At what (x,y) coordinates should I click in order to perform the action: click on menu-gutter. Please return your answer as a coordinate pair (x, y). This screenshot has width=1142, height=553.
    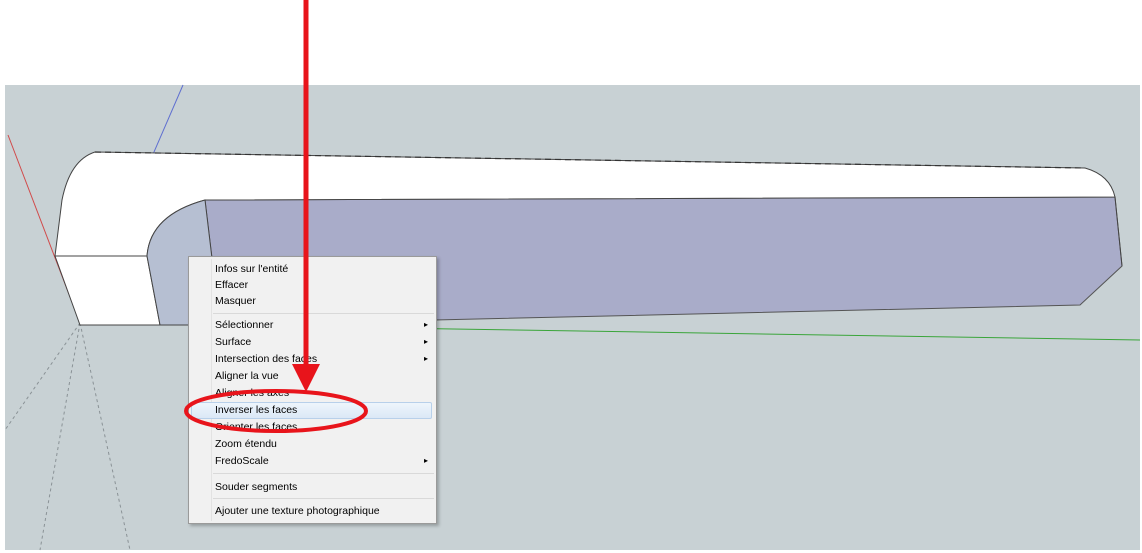
    Looking at the image, I should click on (211, 390).